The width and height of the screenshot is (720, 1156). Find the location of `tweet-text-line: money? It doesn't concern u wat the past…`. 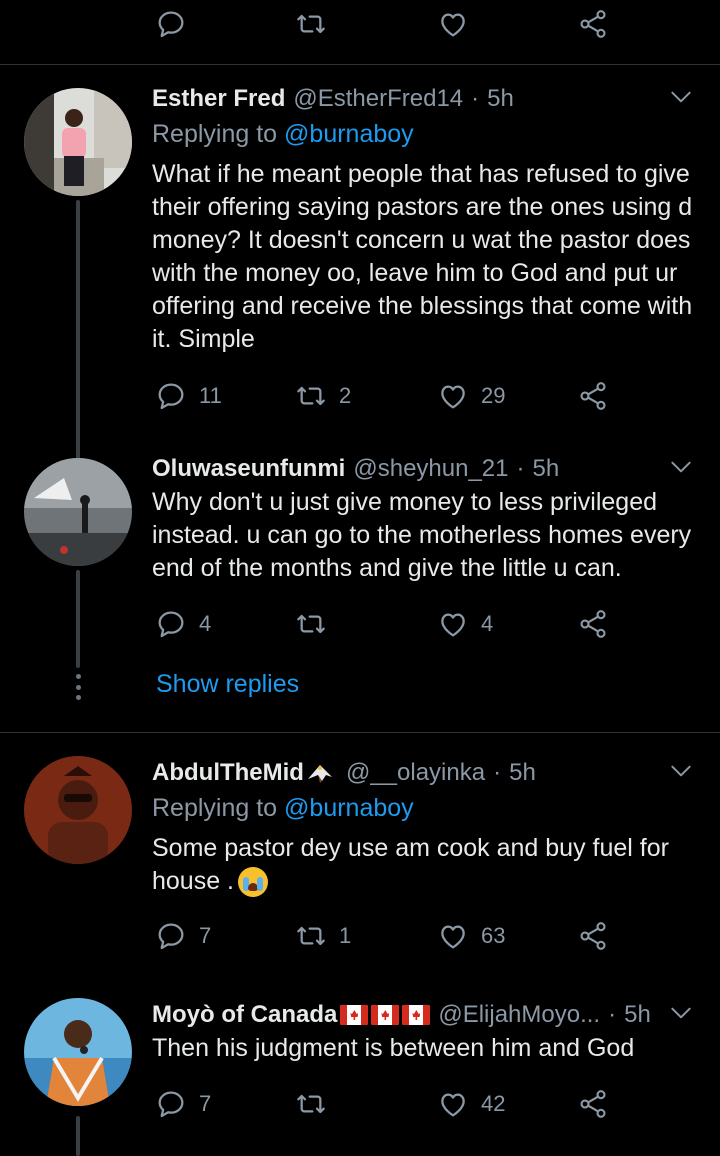

tweet-text-line: money? It doesn't concern u wat the past… is located at coordinates (421, 240).